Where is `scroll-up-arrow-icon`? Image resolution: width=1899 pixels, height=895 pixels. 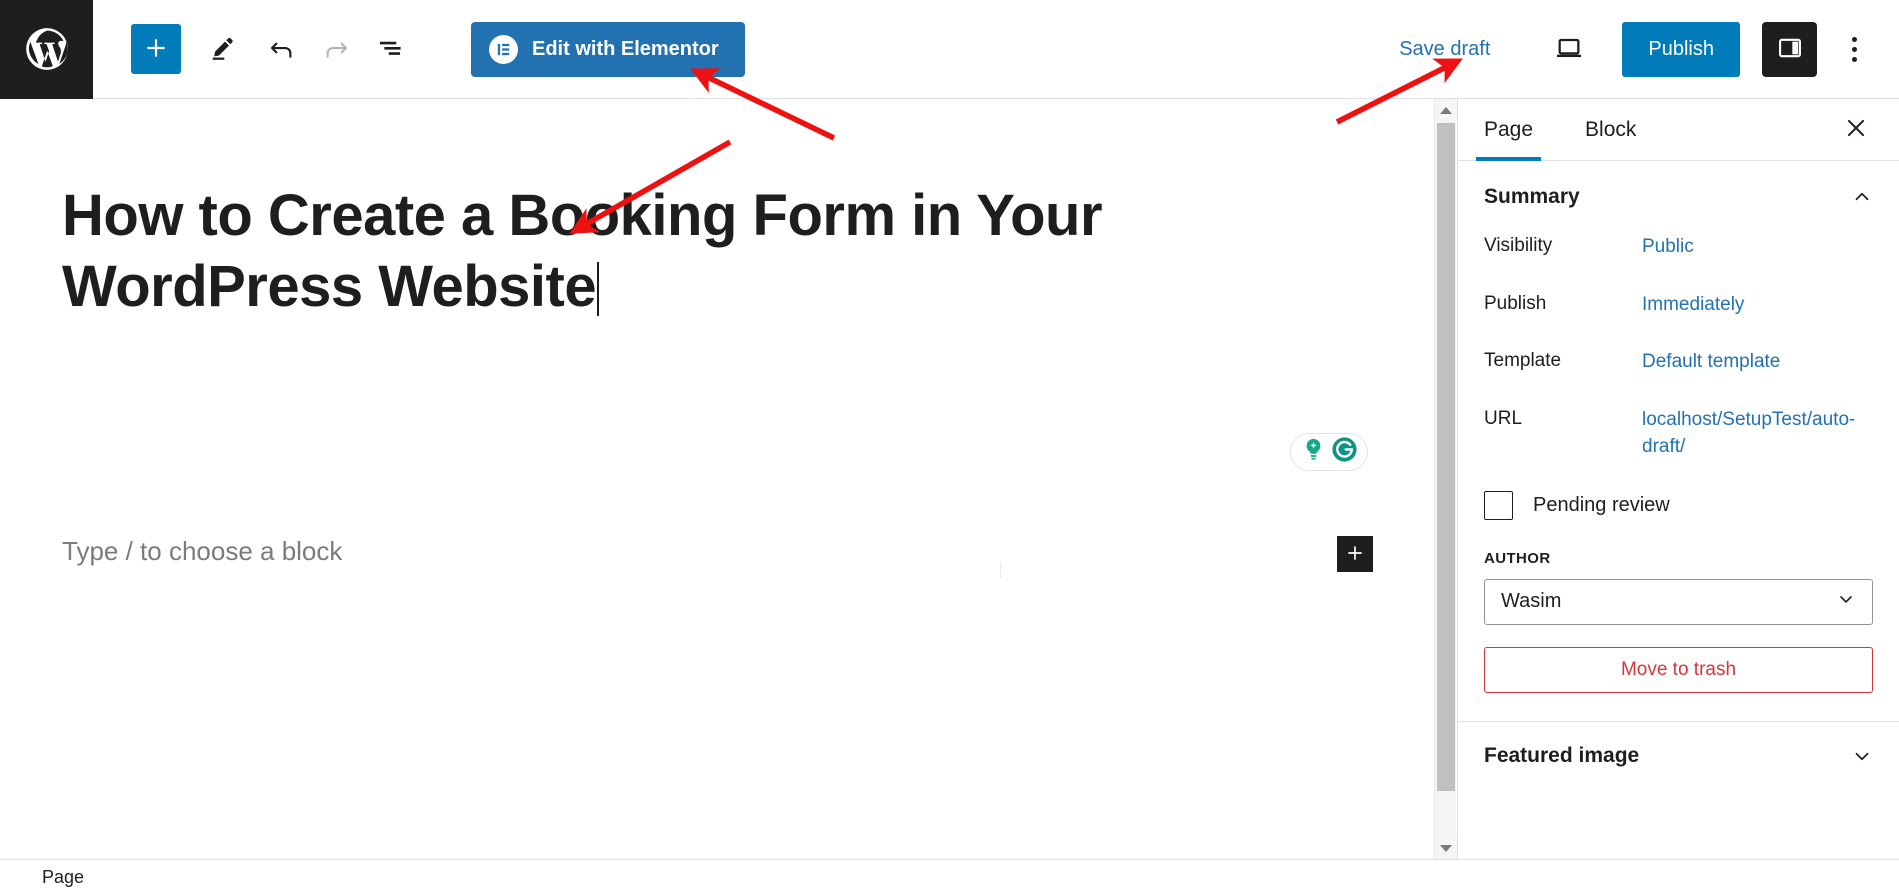
scroll-up-arrow-icon is located at coordinates (1446, 110).